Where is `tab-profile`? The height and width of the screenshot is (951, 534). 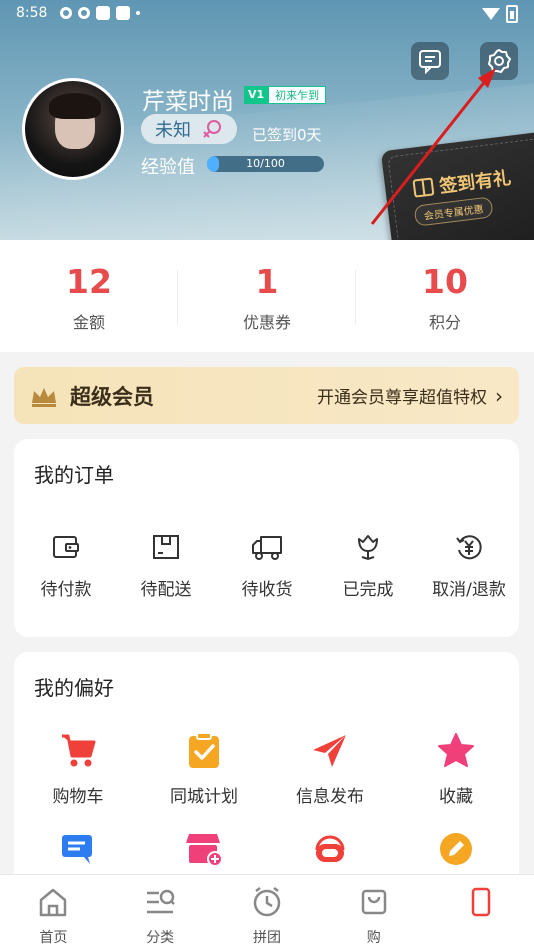
tab-profile is located at coordinates (480, 913).